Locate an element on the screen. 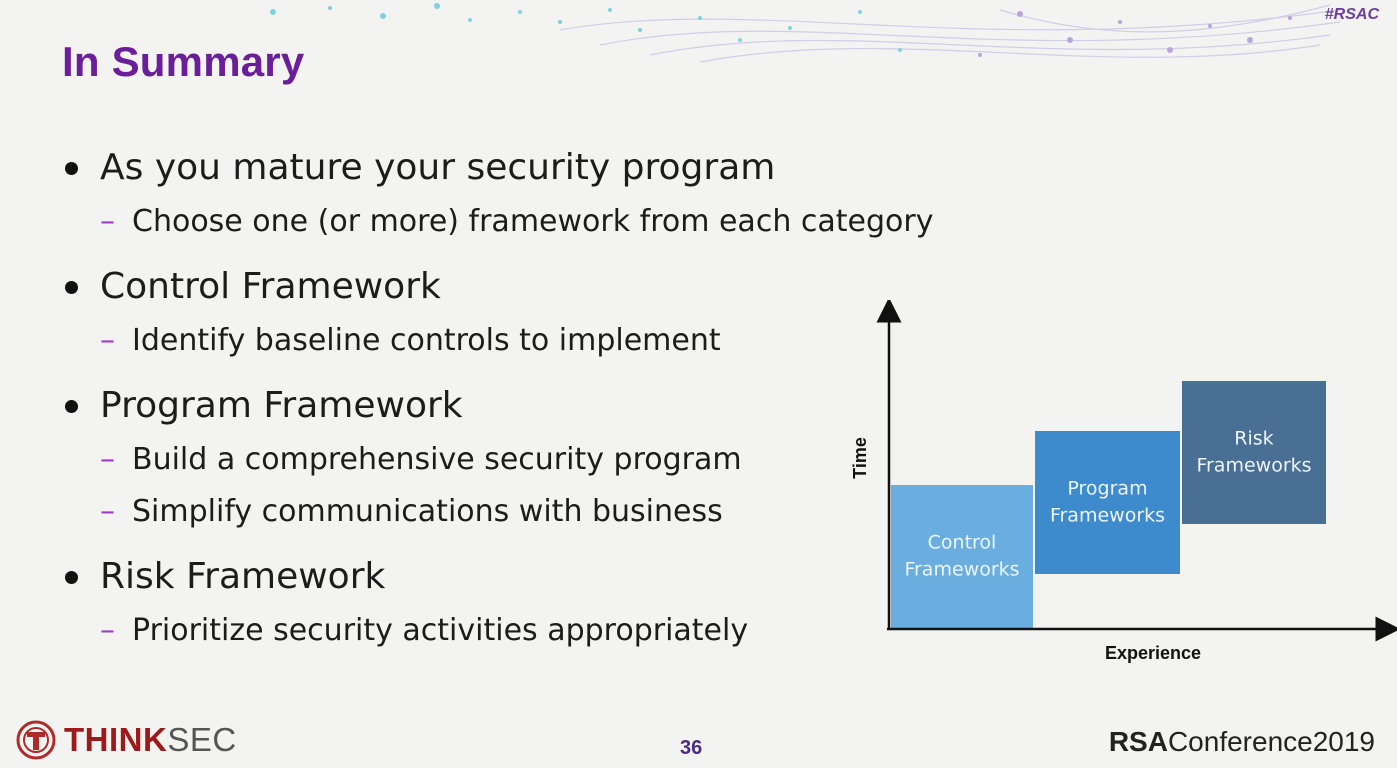 The width and height of the screenshot is (1397, 768). logo-think-text: THINK is located at coordinates (116, 739).